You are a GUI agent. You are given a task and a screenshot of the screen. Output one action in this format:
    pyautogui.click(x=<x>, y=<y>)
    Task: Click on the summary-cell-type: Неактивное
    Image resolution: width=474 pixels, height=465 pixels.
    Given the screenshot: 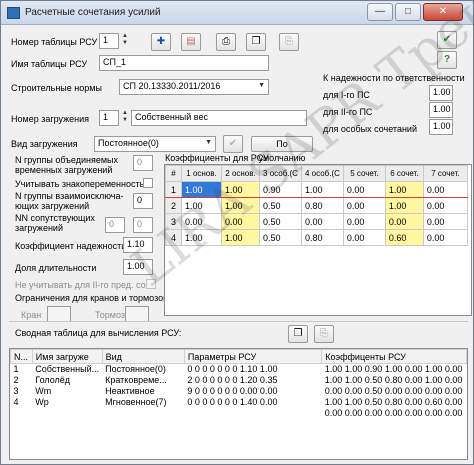 What is the action you would take?
    pyautogui.click(x=130, y=391)
    